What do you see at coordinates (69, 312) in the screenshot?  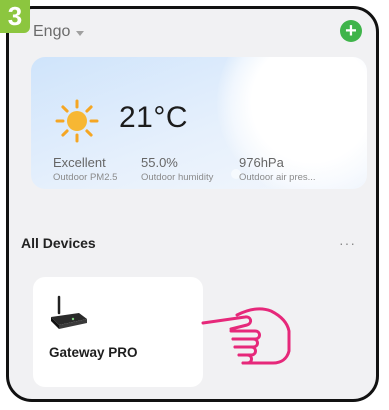 I see `gateway-router-icon` at bounding box center [69, 312].